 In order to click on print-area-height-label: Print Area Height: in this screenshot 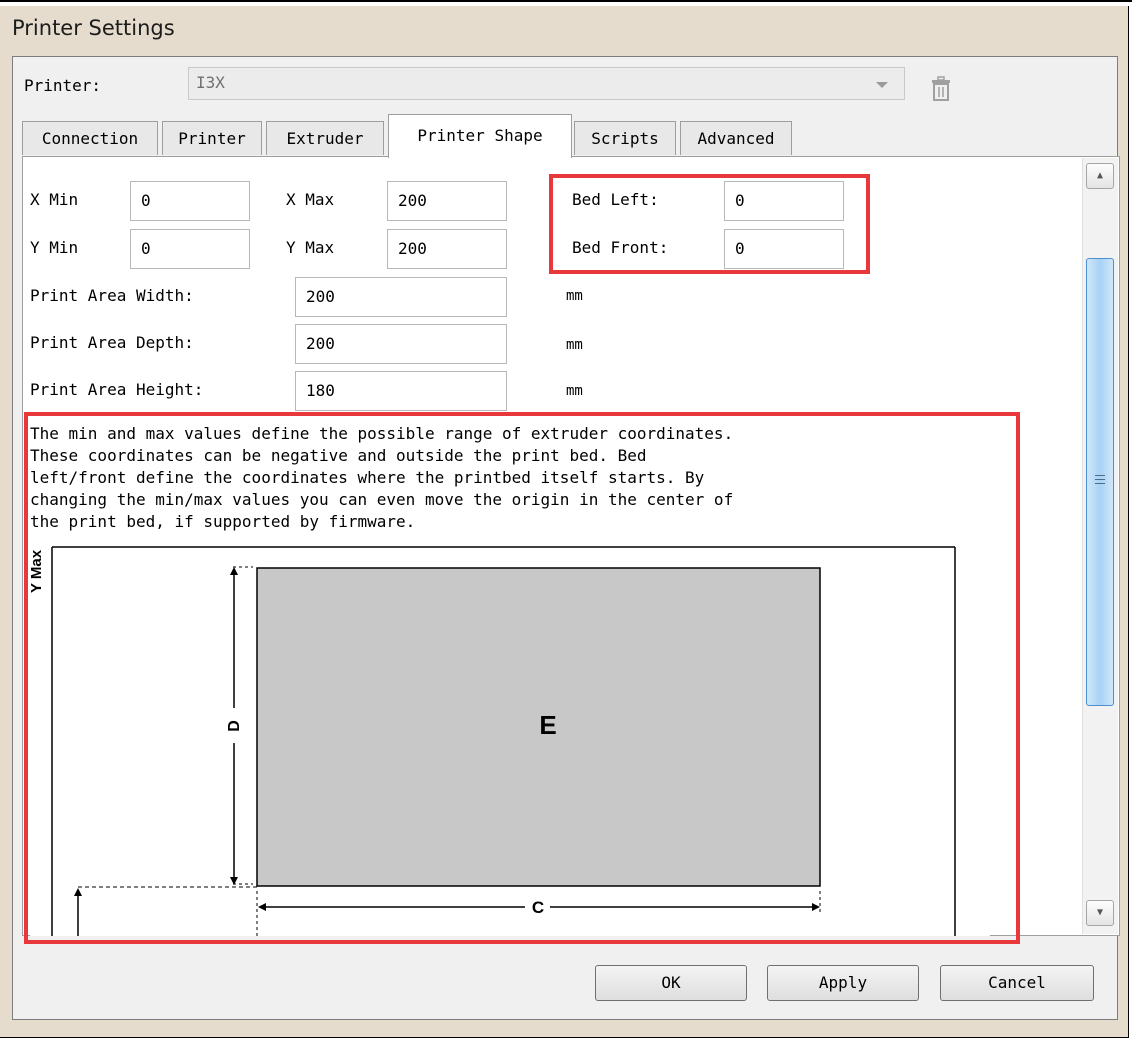, I will do `click(117, 389)`.